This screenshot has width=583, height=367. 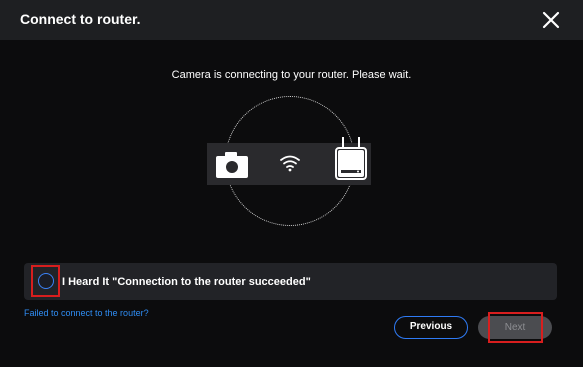 What do you see at coordinates (351, 158) in the screenshot?
I see `router-icon` at bounding box center [351, 158].